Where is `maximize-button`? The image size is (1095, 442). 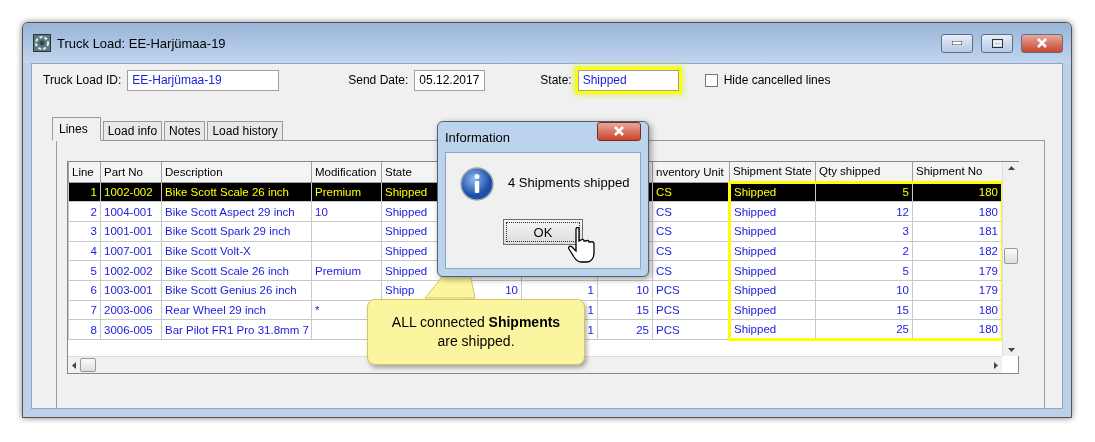
maximize-button is located at coordinates (997, 43).